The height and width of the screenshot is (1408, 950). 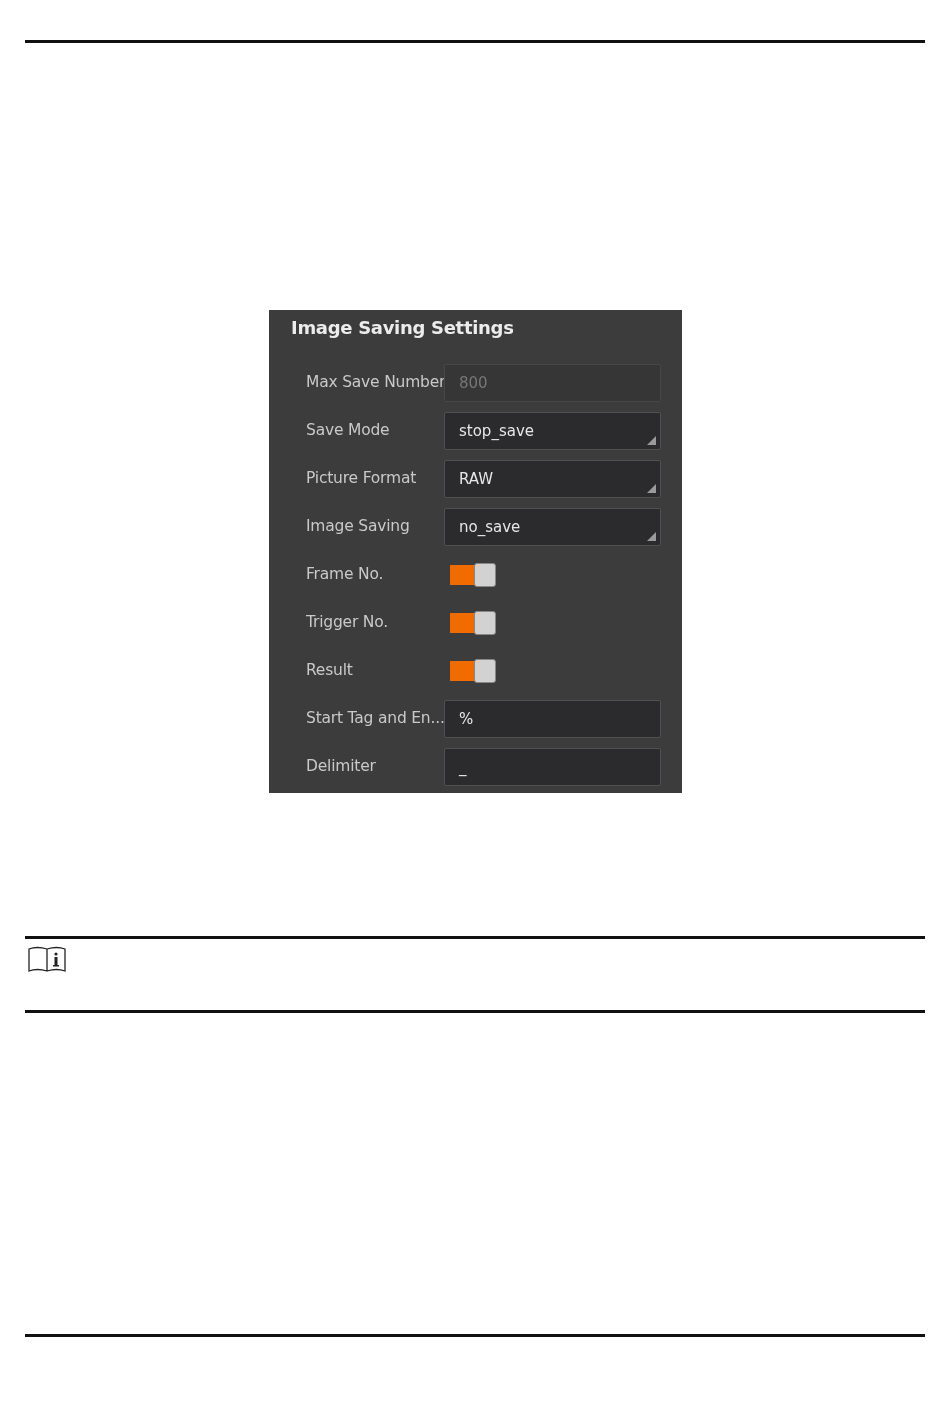 I want to click on manual-info-icon, so click(x=47, y=959).